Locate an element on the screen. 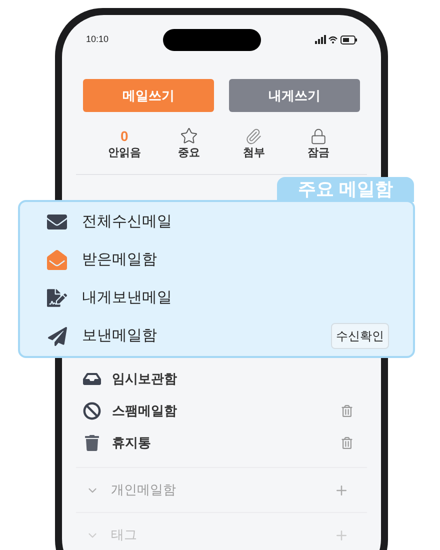  shortcut-label: 첨부 is located at coordinates (253, 153).